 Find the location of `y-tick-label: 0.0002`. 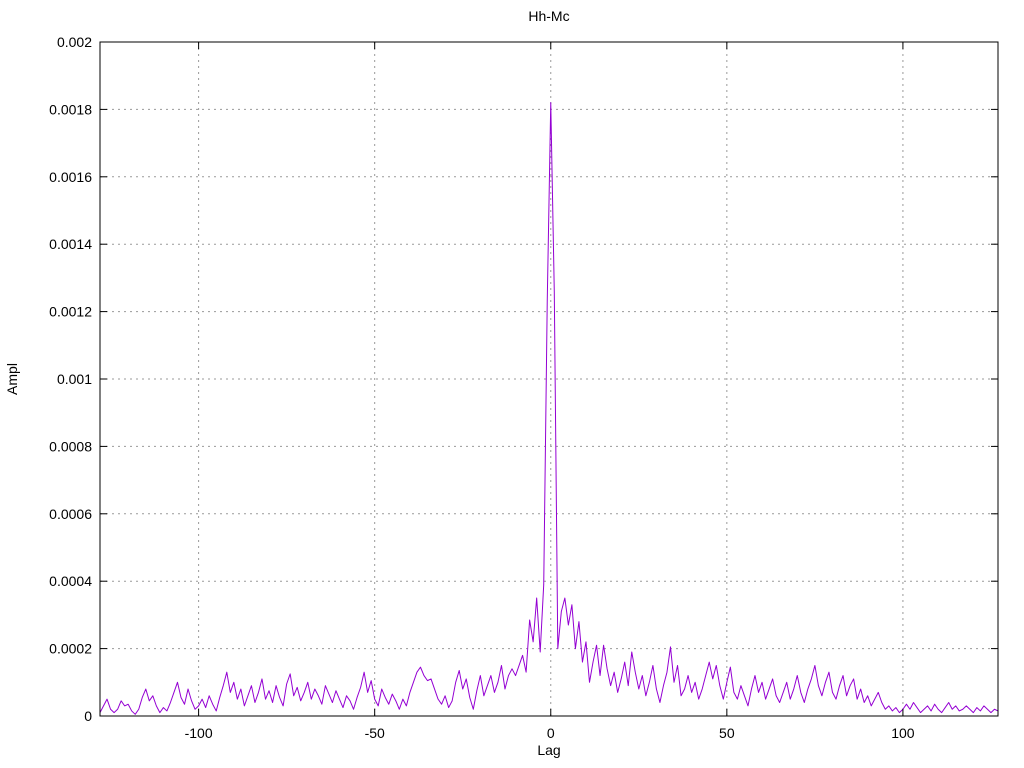

y-tick-label: 0.0002 is located at coordinates (70, 649).